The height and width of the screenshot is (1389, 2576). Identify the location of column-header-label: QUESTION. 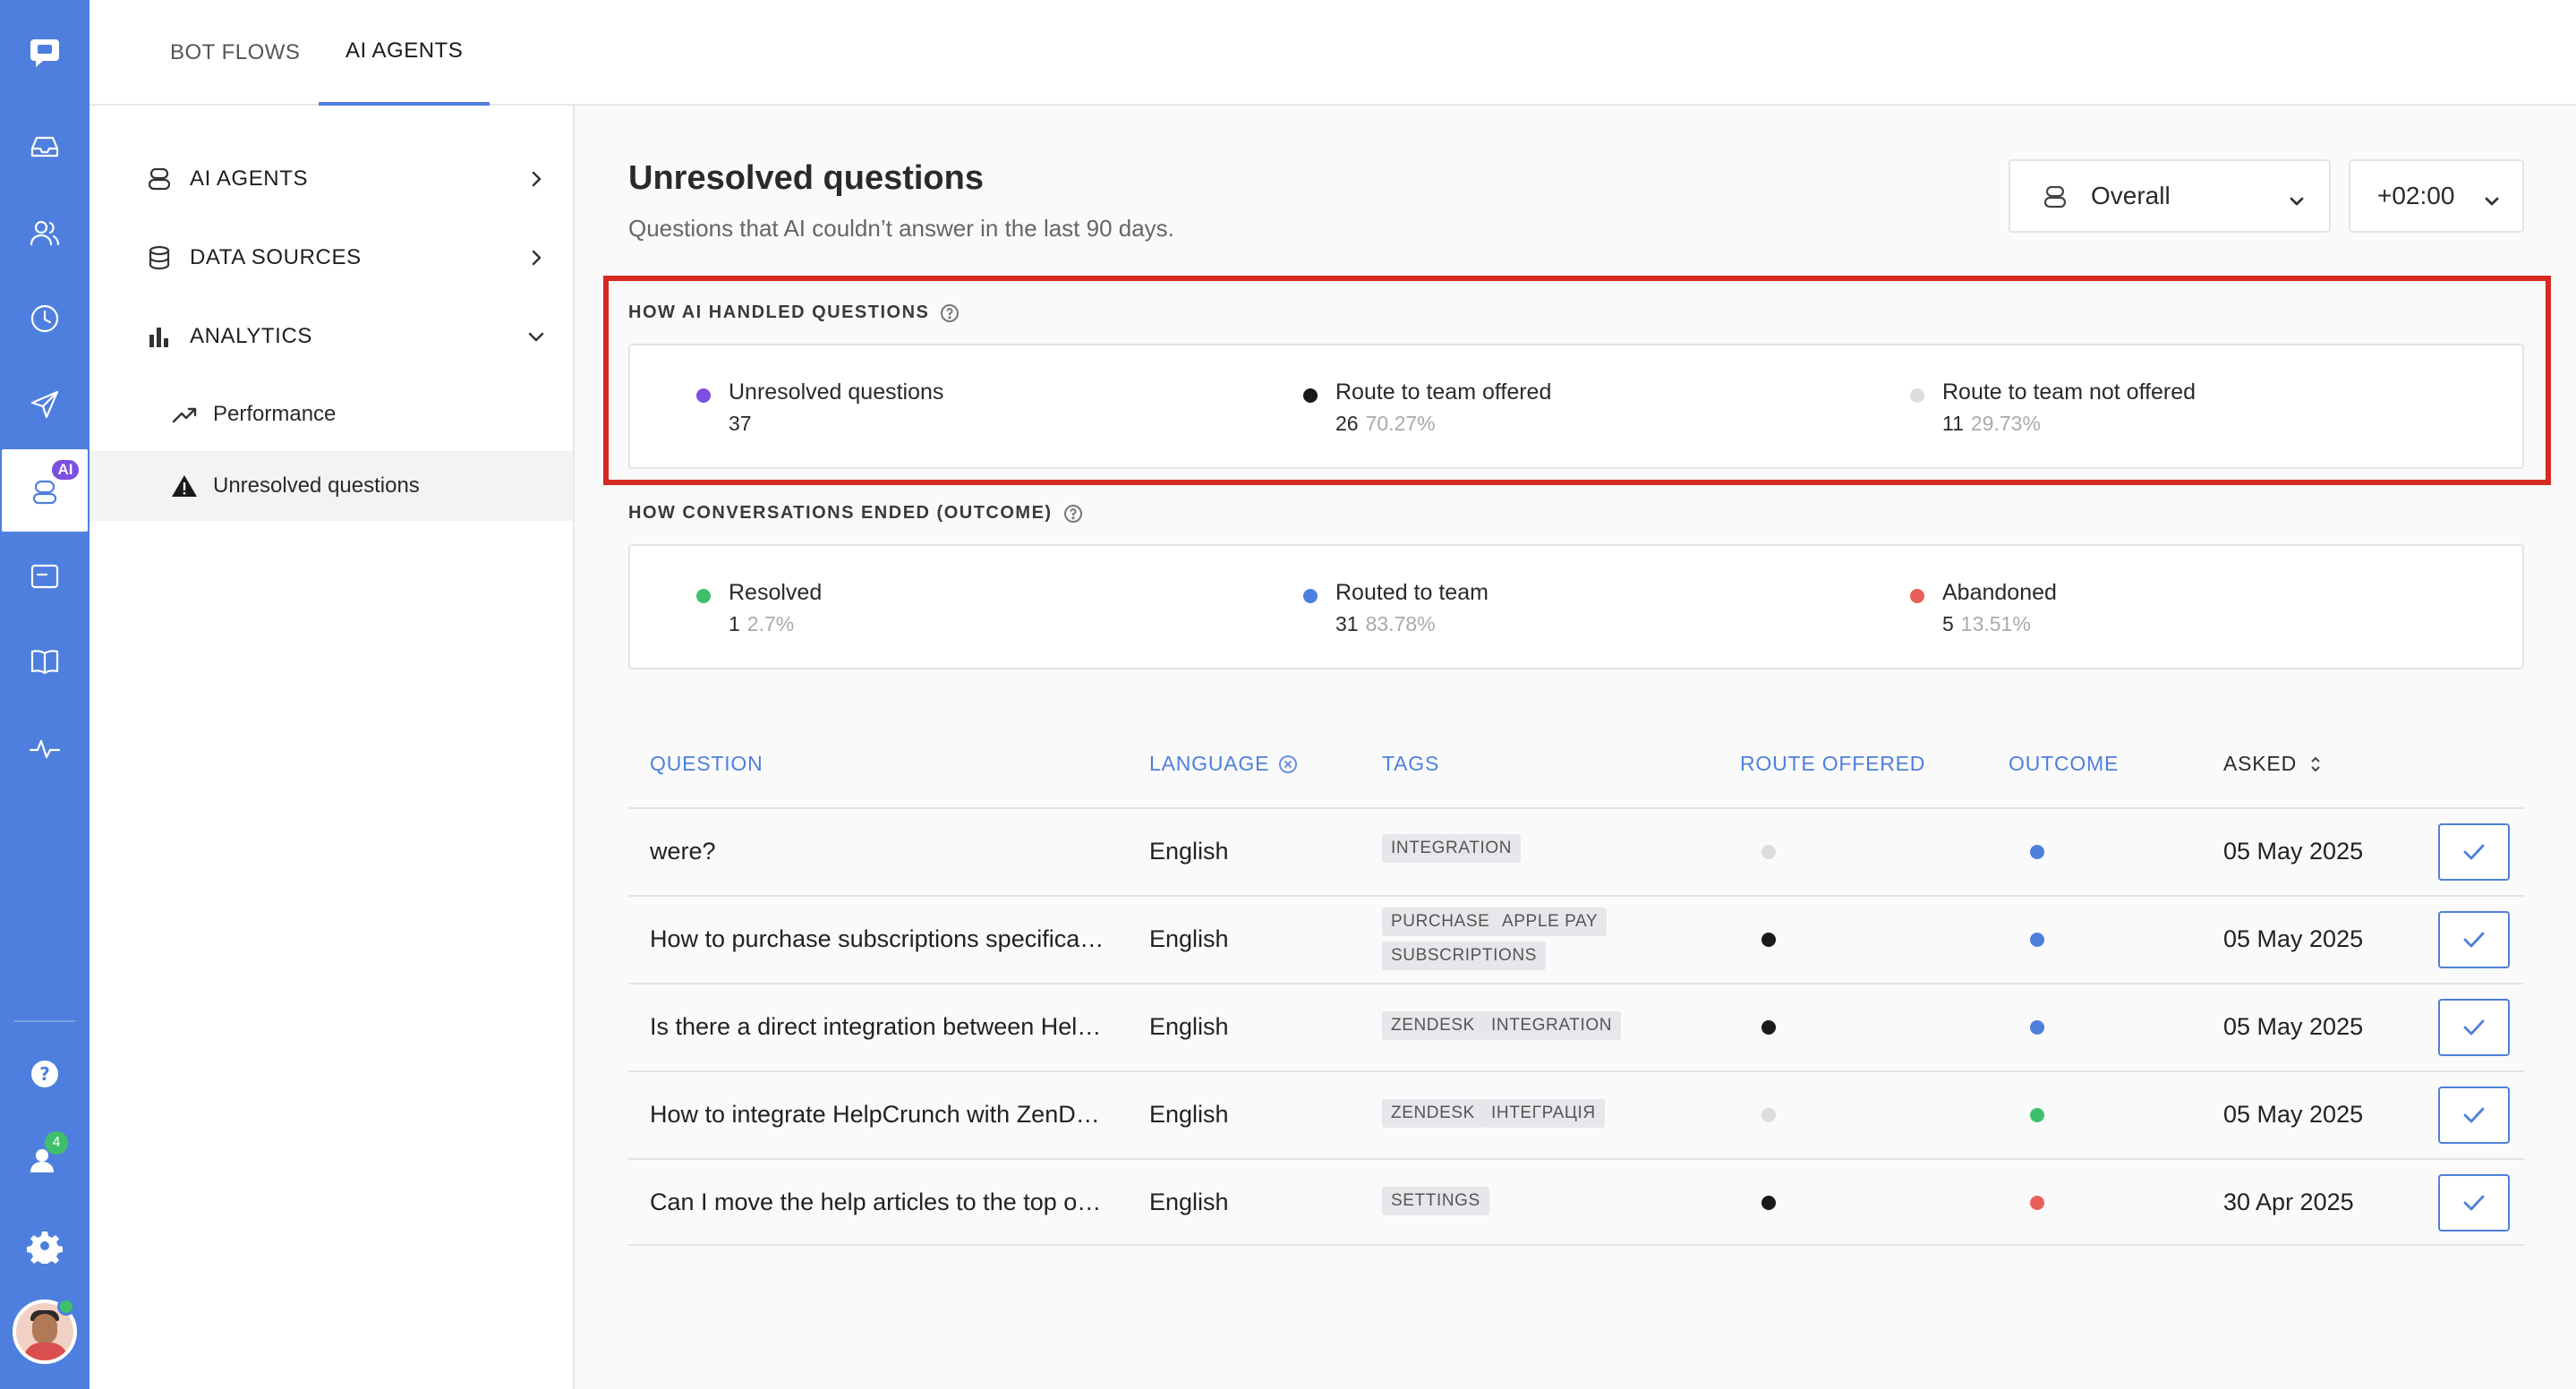
(706, 764).